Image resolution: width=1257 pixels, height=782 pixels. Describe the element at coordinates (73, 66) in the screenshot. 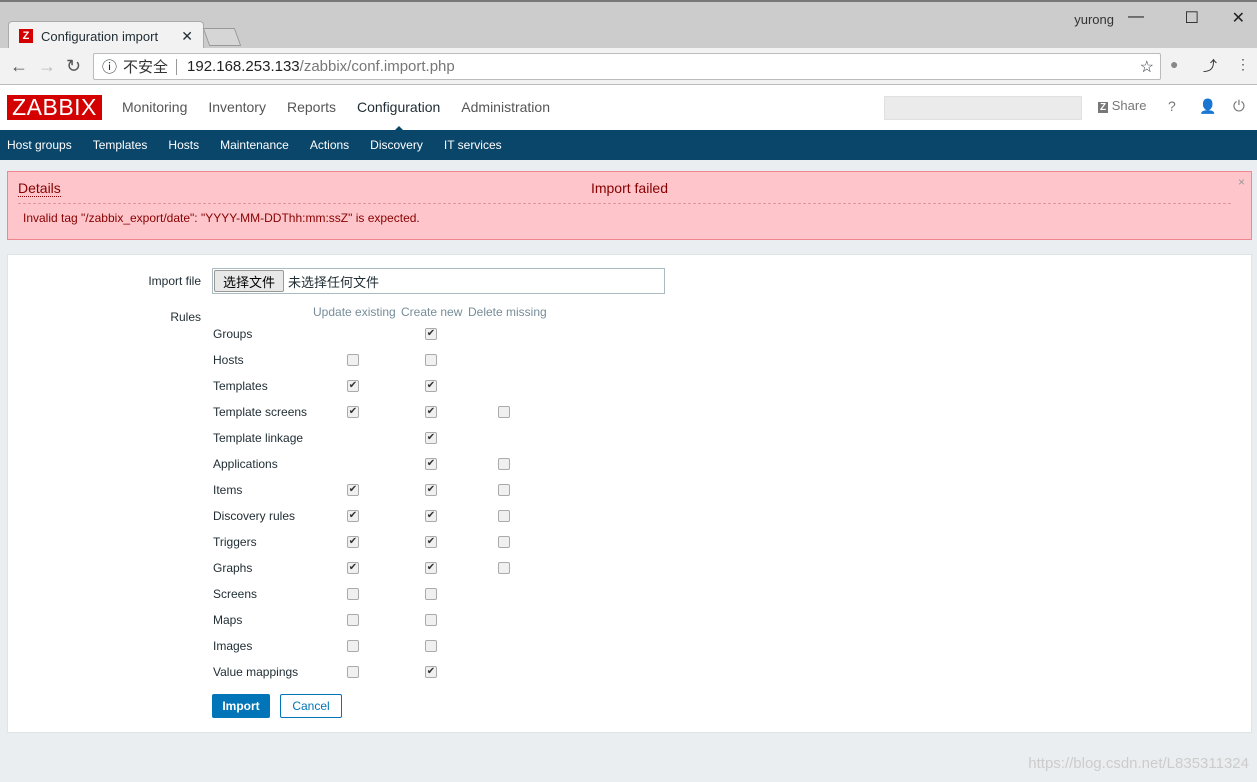

I see `reload-icon: ↻` at that location.